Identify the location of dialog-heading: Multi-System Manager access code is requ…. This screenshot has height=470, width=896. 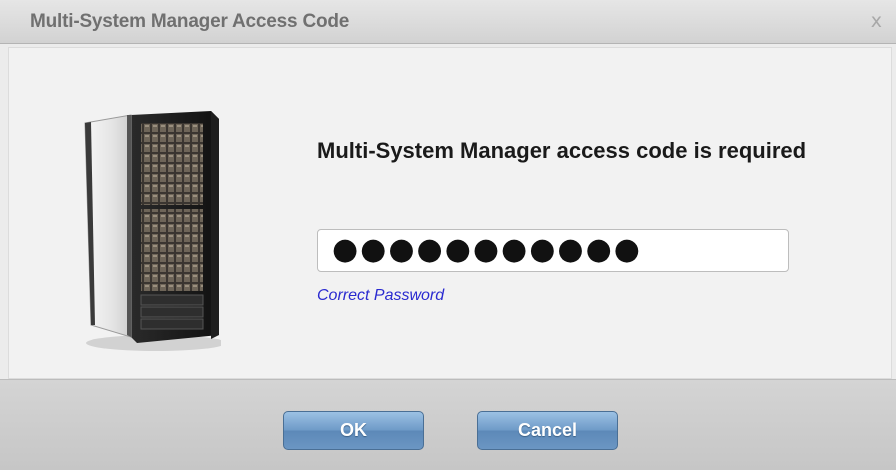
(562, 150).